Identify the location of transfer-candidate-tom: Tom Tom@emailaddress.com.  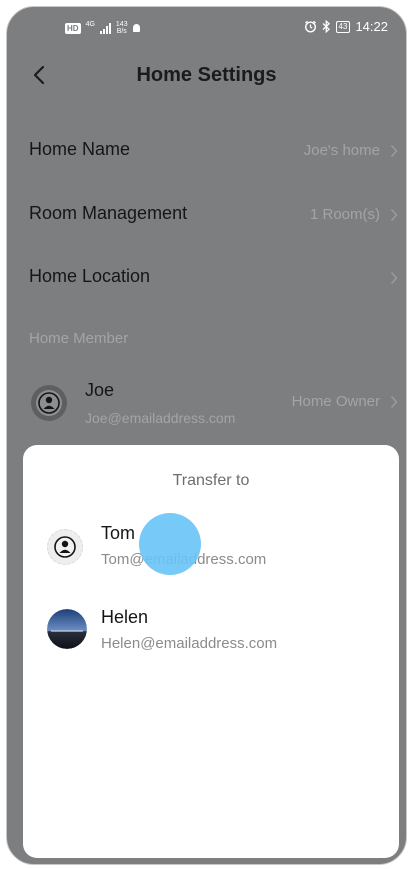
(211, 547).